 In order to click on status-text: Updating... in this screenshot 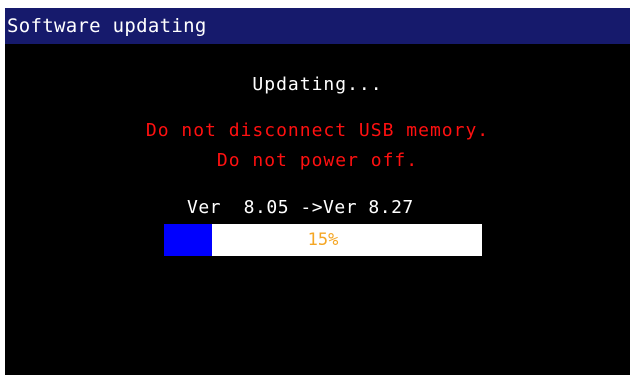, I will do `click(317, 84)`.